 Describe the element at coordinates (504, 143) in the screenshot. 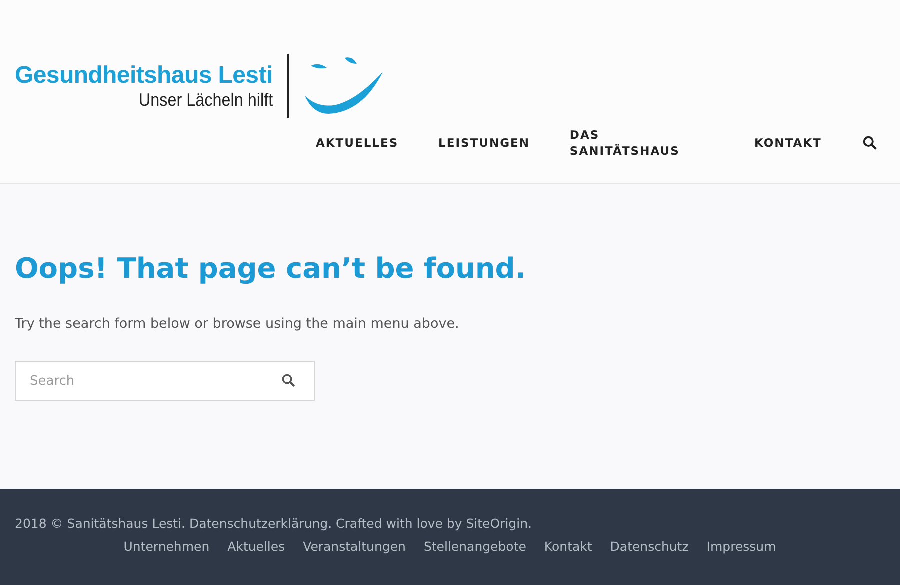

I see `nav-link: LEISTUNGEN` at that location.